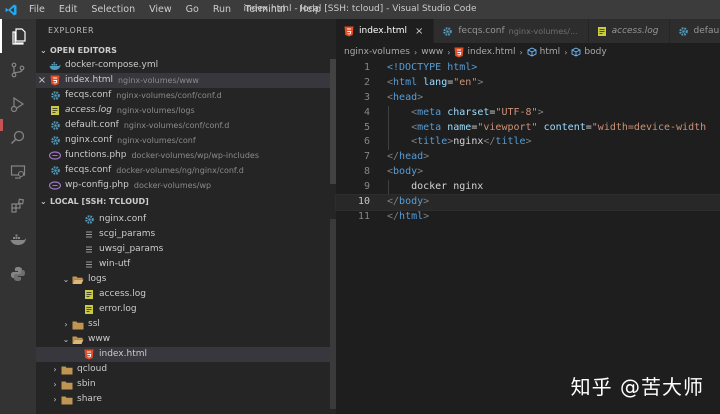 The width and height of the screenshot is (720, 414). What do you see at coordinates (432, 112) in the screenshot?
I see `code-token: meta` at bounding box center [432, 112].